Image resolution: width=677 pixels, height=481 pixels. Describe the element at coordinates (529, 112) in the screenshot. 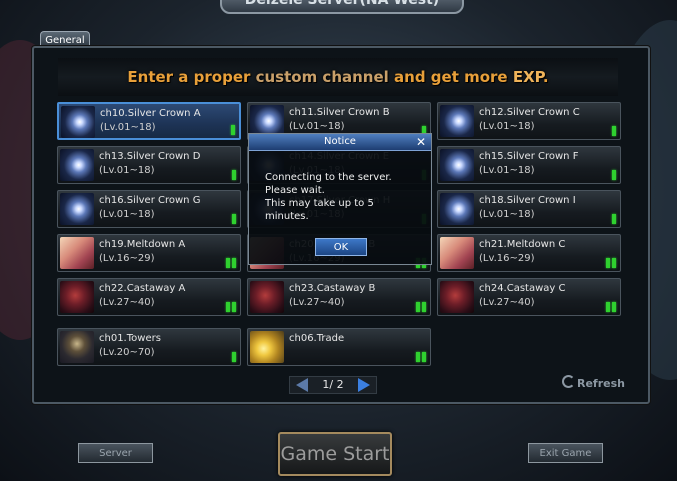

I see `channel-name: ch12.Silver Crown C` at that location.